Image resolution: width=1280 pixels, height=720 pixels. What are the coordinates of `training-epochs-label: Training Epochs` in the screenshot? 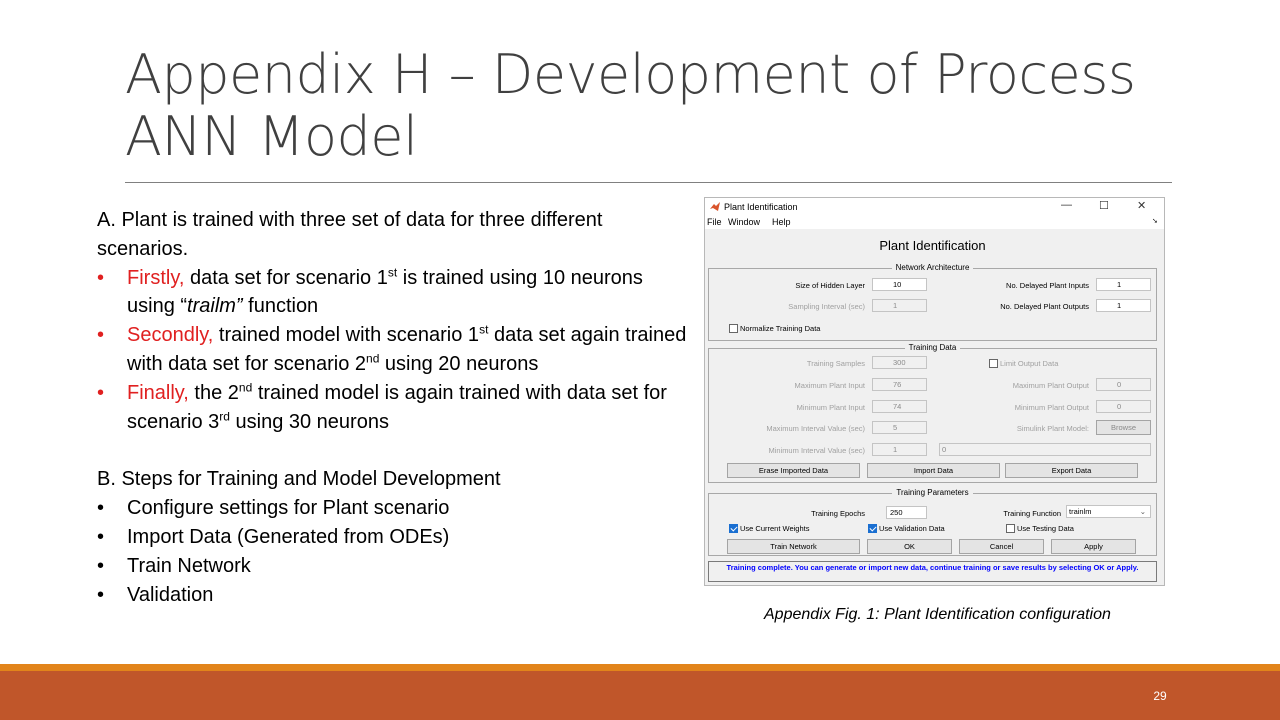 It's located at (838, 513).